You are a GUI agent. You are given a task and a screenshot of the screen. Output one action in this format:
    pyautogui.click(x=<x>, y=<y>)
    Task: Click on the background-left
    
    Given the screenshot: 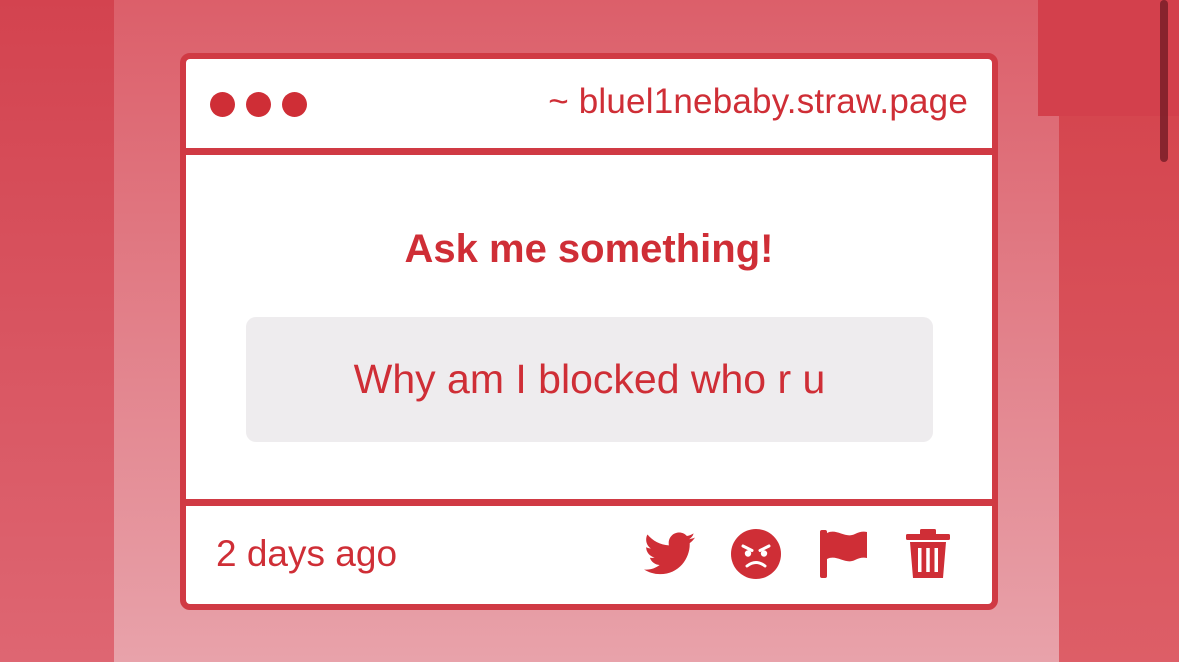 What is the action you would take?
    pyautogui.click(x=57, y=331)
    